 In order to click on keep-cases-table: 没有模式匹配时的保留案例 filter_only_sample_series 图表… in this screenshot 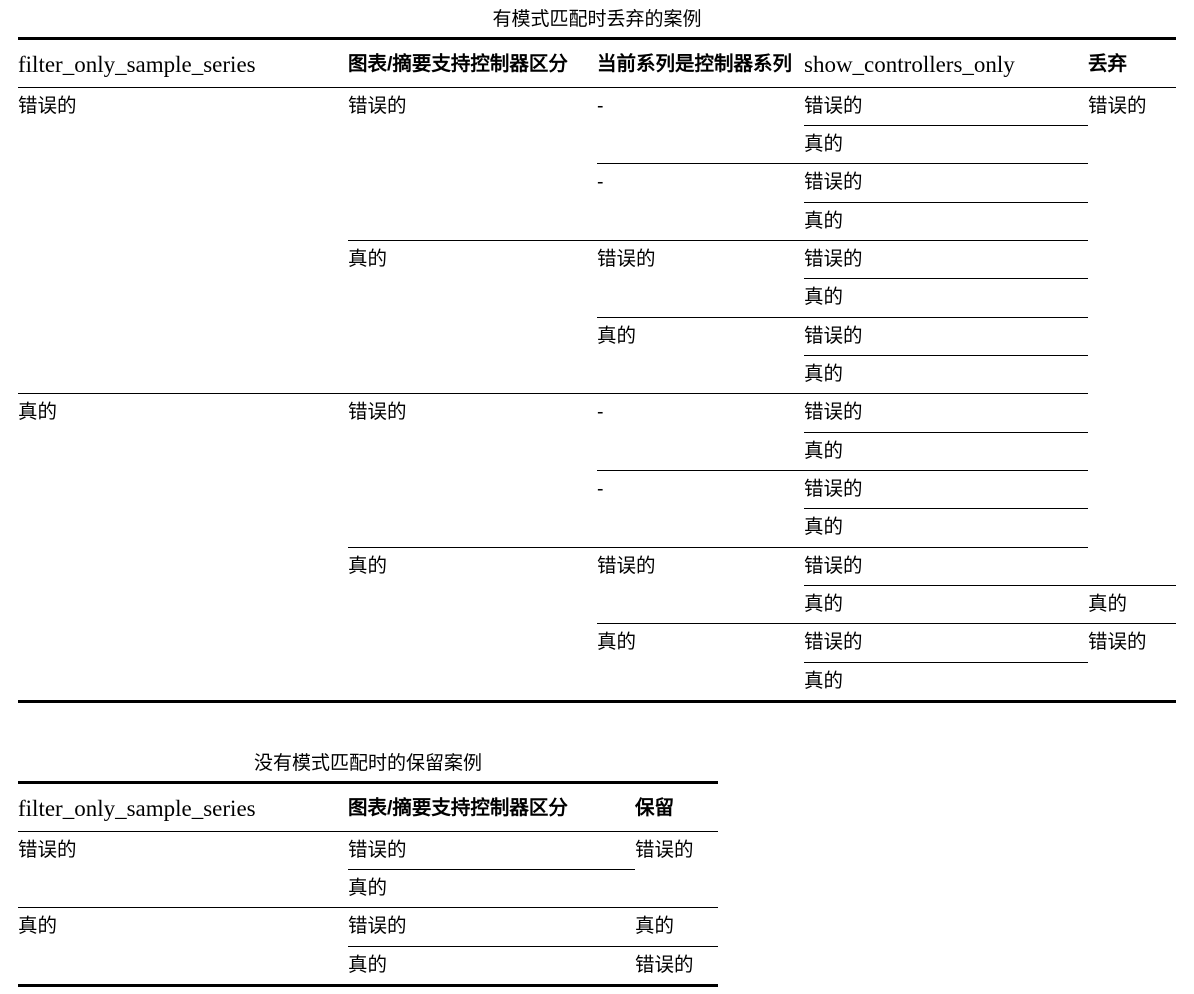, I will do `click(368, 871)`.